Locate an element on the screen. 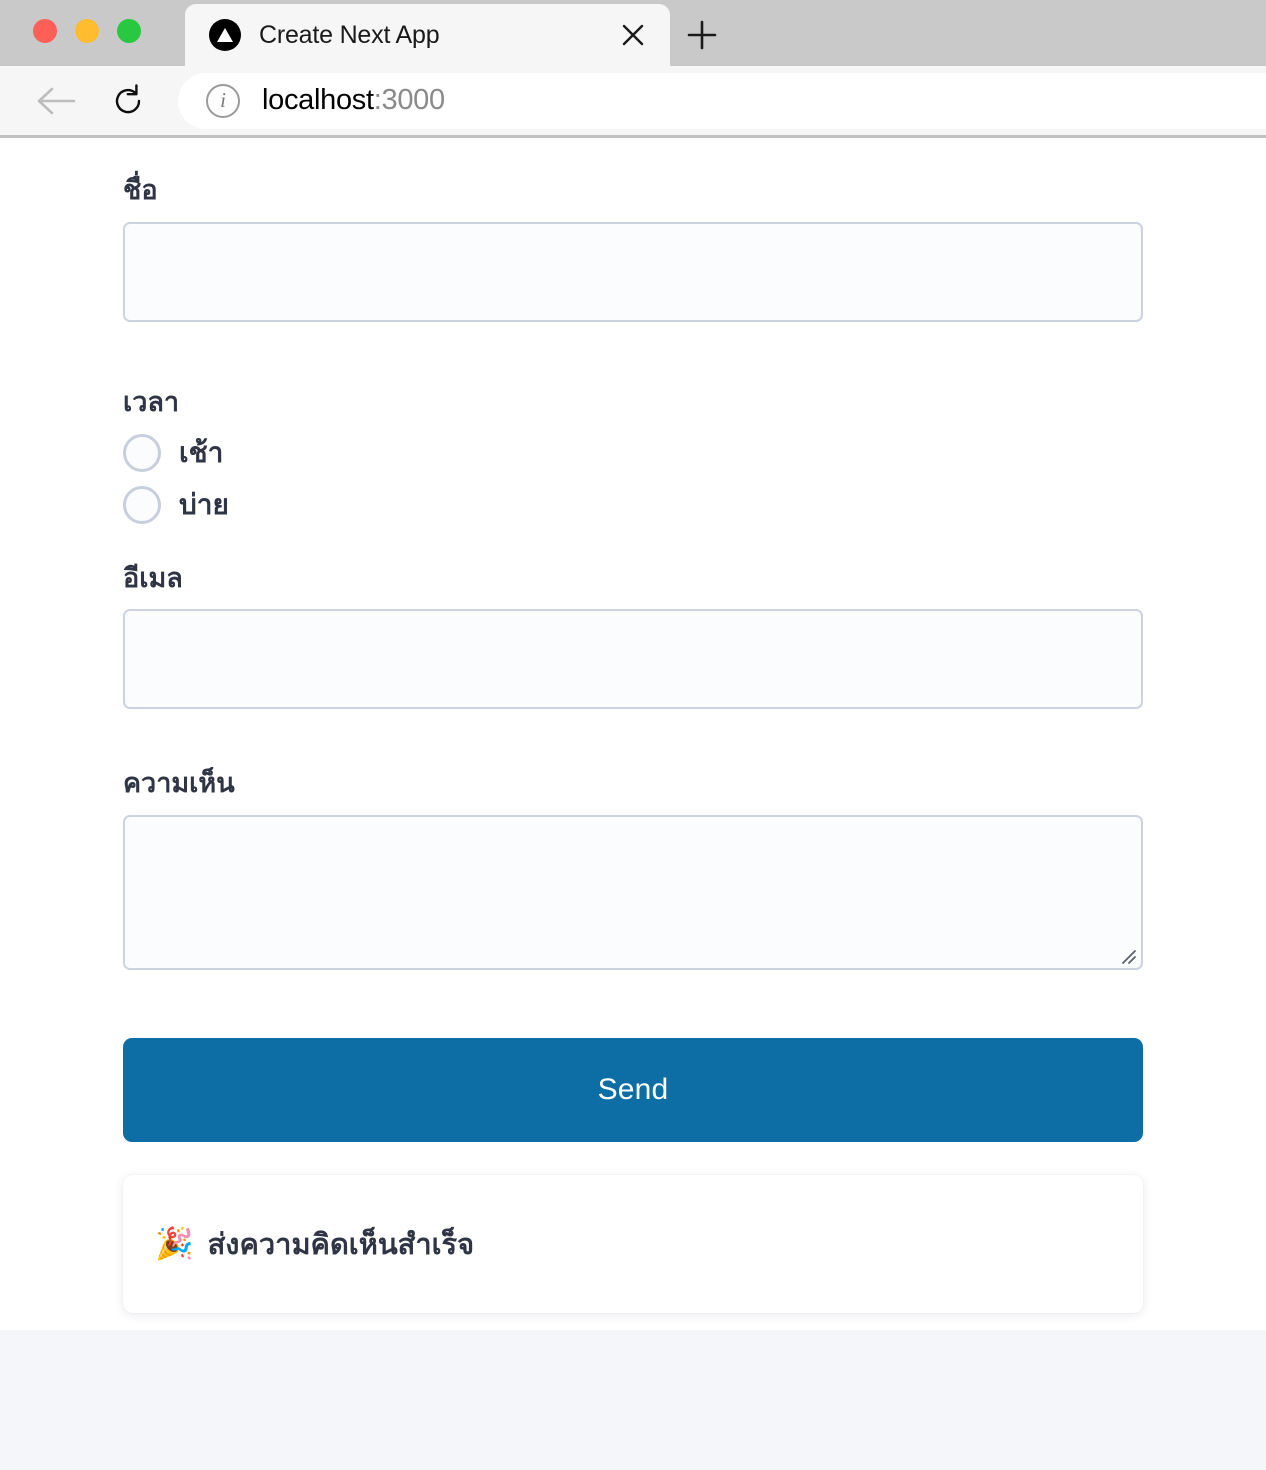  email-input is located at coordinates (633, 659).